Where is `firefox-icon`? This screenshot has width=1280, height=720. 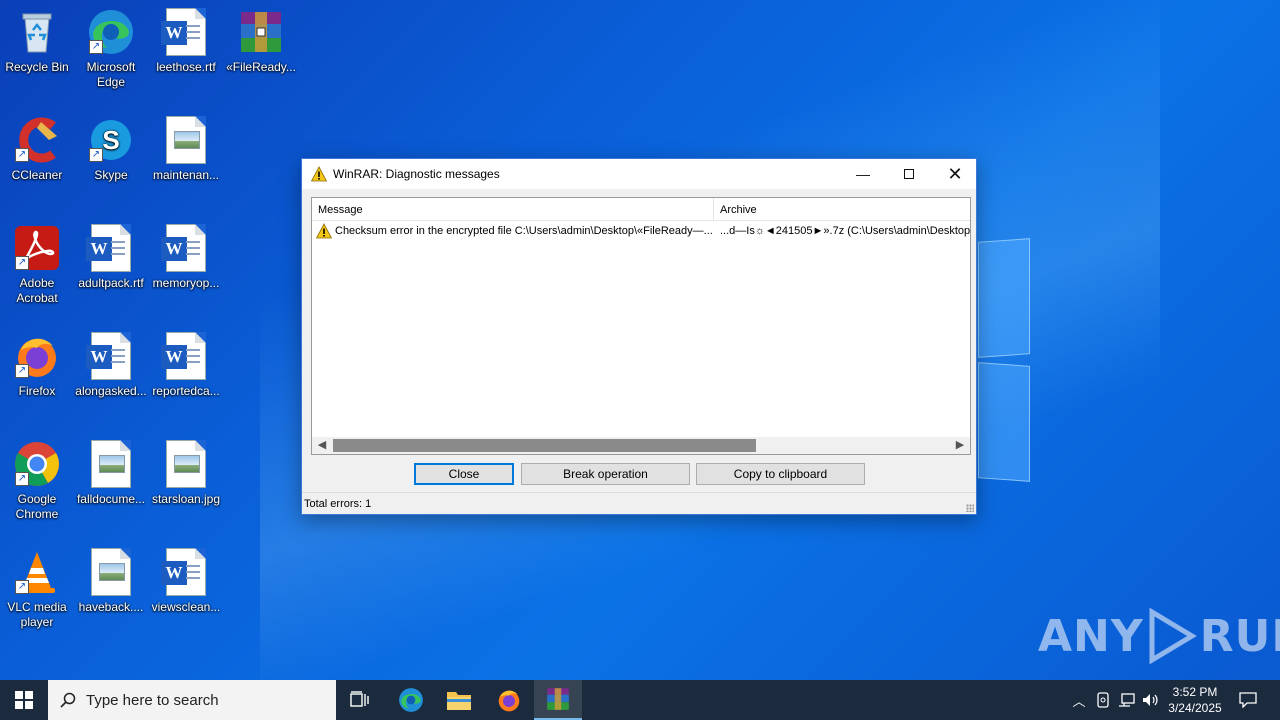
firefox-icon is located at coordinates (509, 701).